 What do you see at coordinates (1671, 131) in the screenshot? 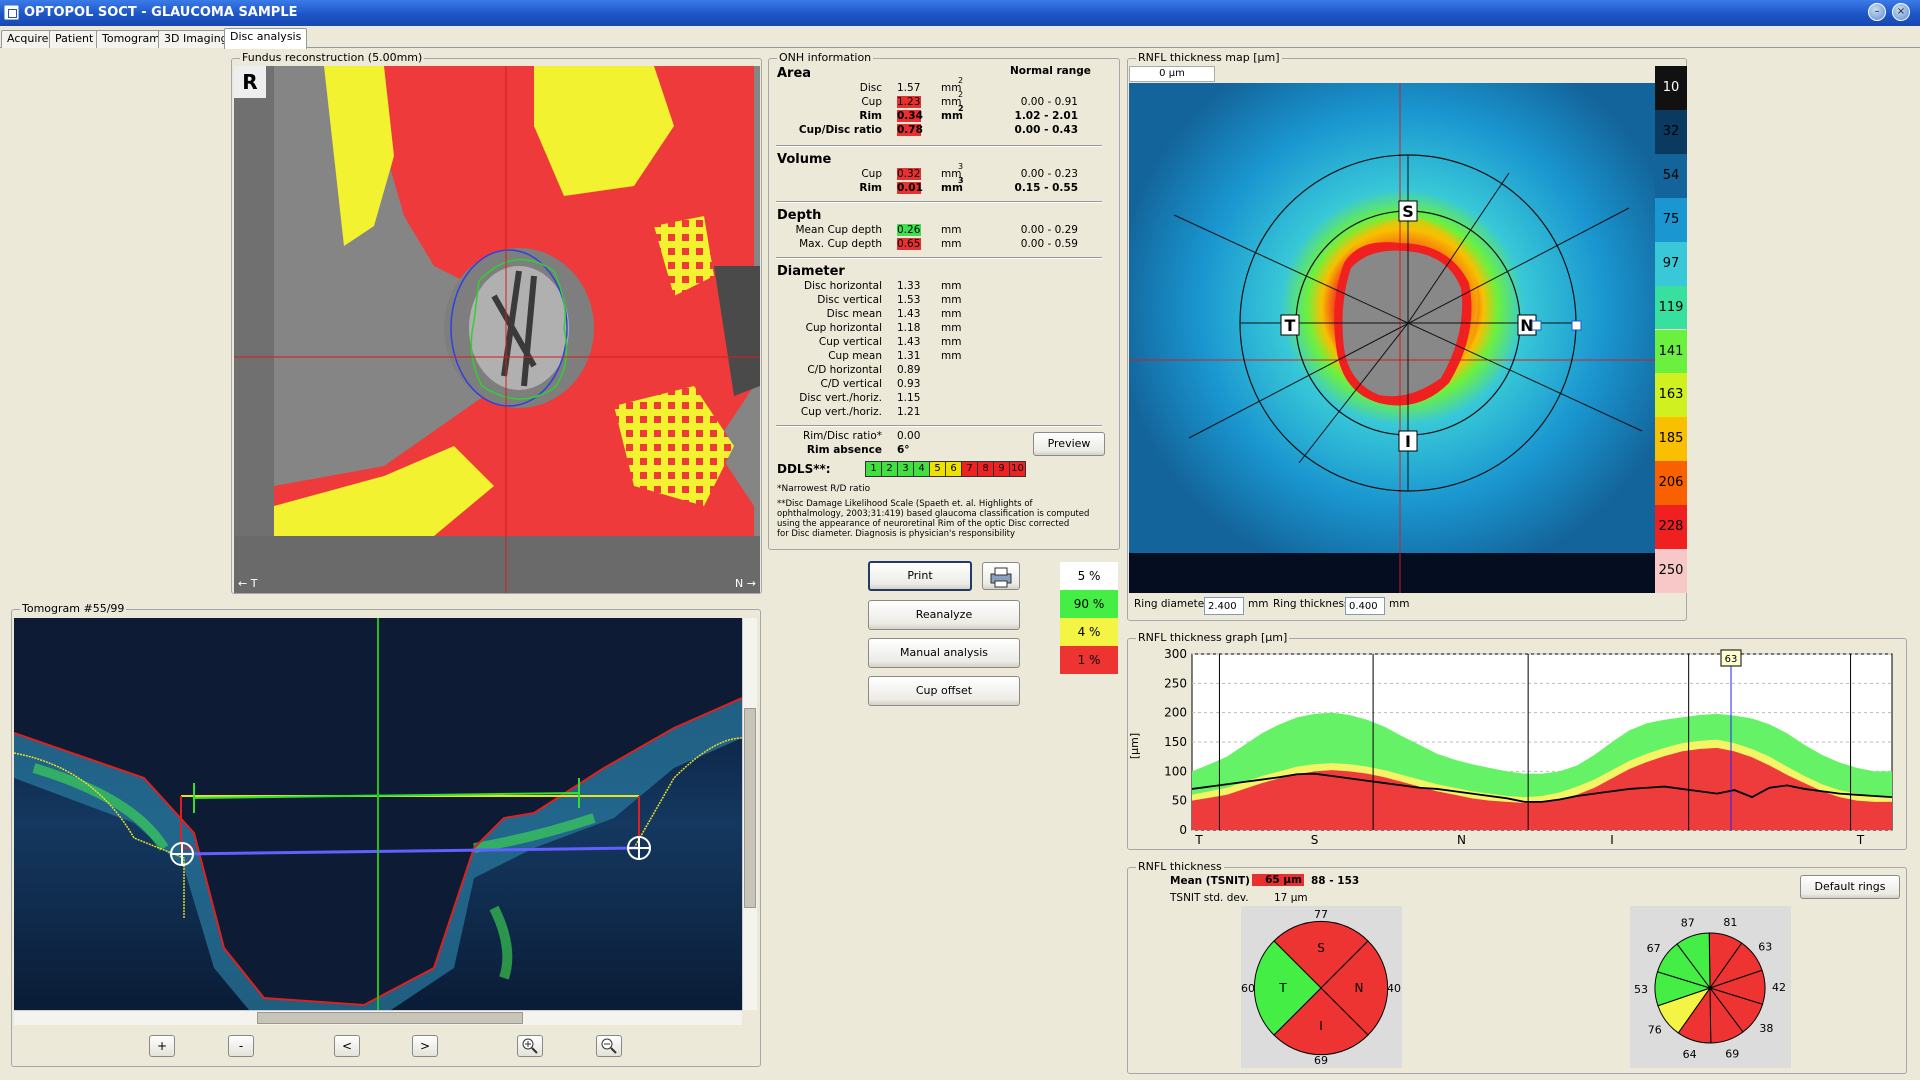
I see `scale-tick: 32` at bounding box center [1671, 131].